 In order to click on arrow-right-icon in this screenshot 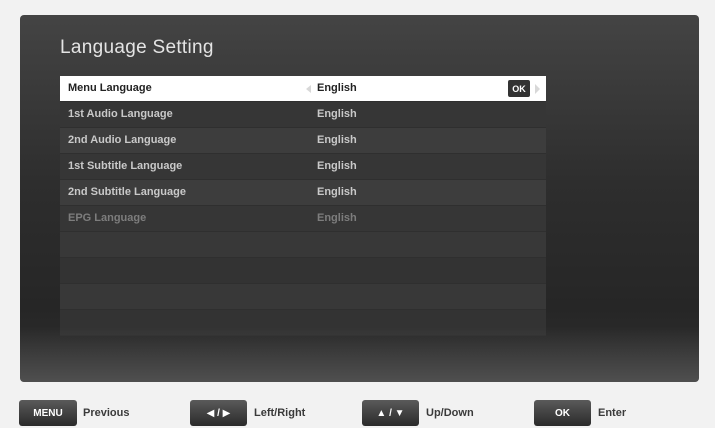, I will do `click(537, 89)`.